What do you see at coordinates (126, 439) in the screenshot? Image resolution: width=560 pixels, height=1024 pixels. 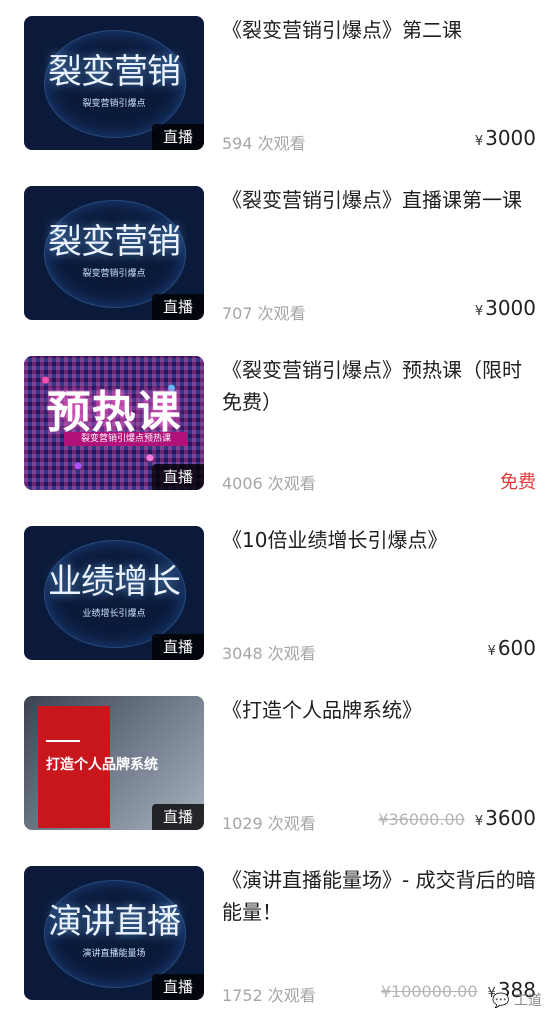 I see `thumbnail-subtitle: 裂变营销引爆点预热课` at bounding box center [126, 439].